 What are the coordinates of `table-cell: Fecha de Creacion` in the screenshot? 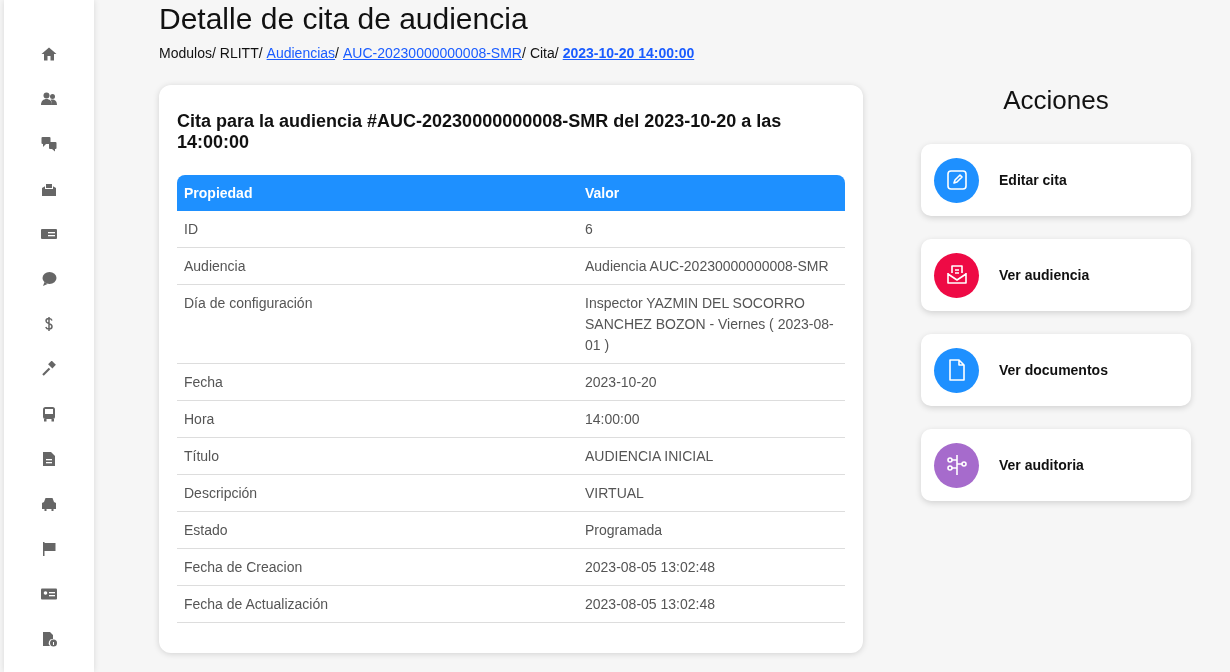 It's located at (377, 567).